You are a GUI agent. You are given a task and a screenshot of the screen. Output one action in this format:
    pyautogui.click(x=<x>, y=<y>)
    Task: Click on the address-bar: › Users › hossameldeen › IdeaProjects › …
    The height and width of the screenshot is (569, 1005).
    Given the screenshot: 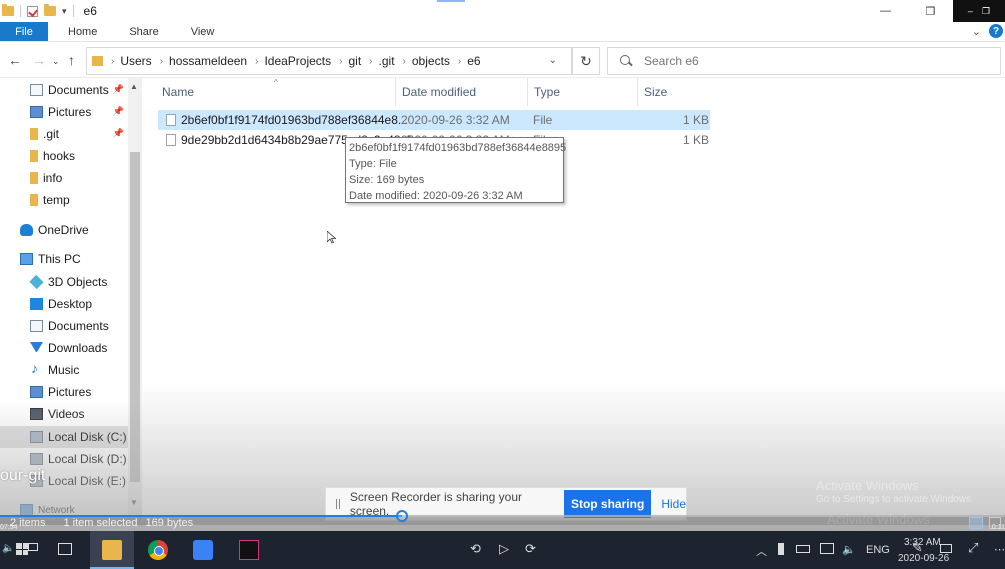 What is the action you would take?
    pyautogui.click(x=329, y=61)
    